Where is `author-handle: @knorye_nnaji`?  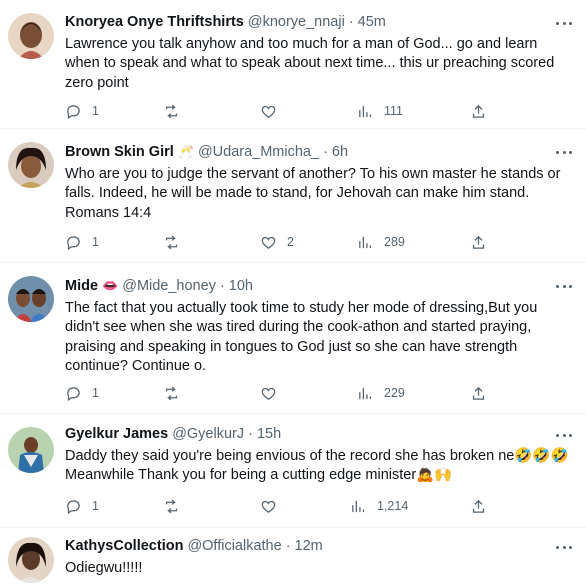
author-handle: @knorye_nnaji is located at coordinates (296, 22).